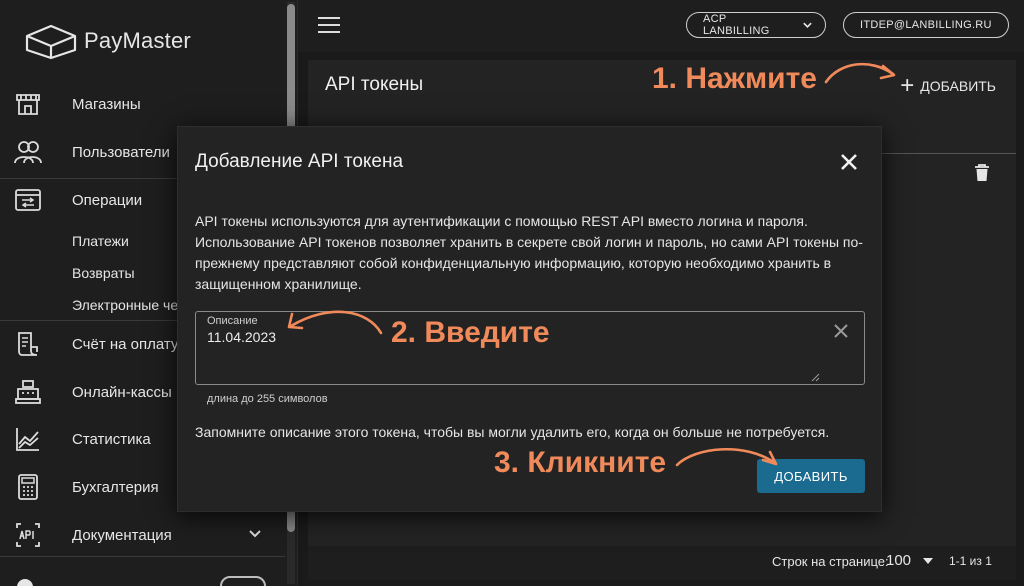 The width and height of the screenshot is (1024, 586). What do you see at coordinates (125, 344) in the screenshot?
I see `sidebar-item-label: Счёт на оплату` at bounding box center [125, 344].